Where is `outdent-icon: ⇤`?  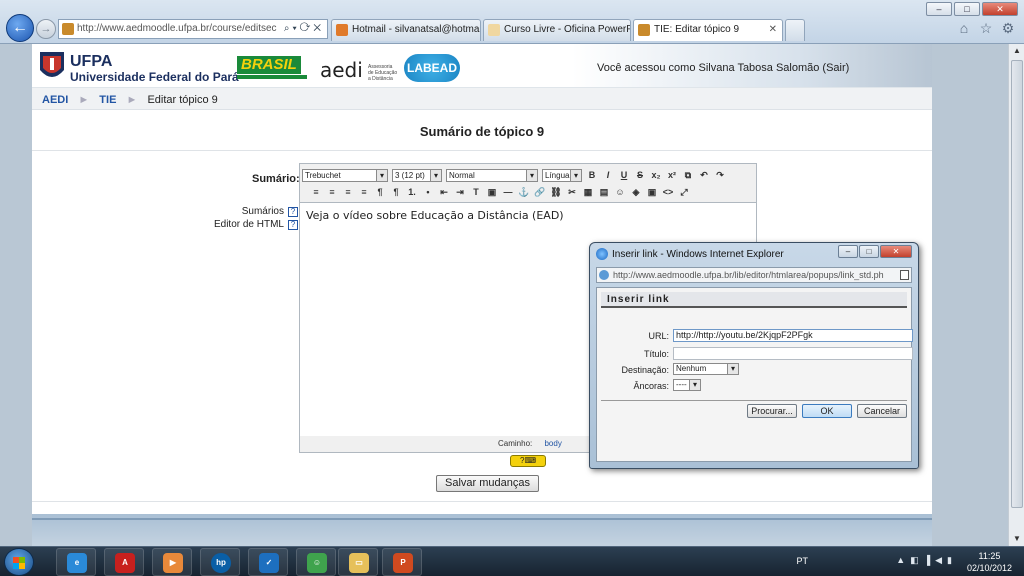
outdent-icon: ⇤ is located at coordinates (444, 192).